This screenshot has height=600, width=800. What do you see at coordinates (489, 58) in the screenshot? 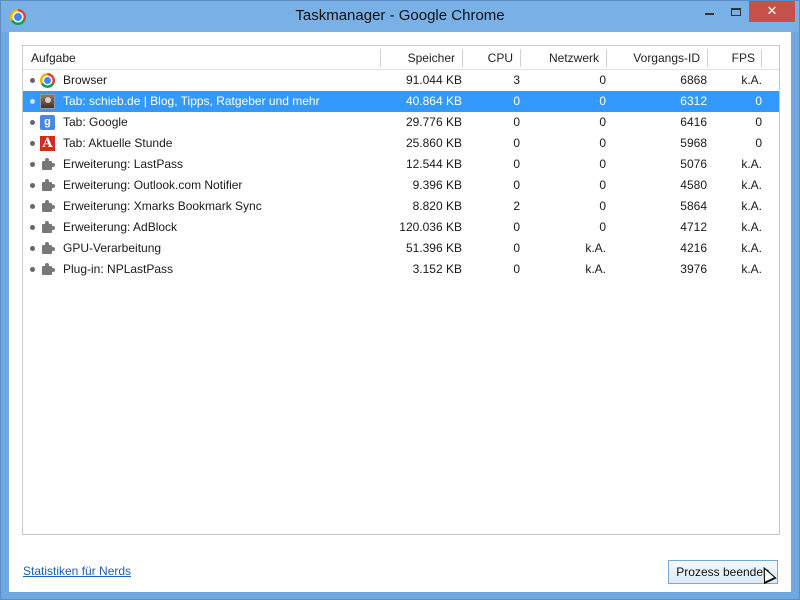
I see `column-header-cpu: CPU` at bounding box center [489, 58].